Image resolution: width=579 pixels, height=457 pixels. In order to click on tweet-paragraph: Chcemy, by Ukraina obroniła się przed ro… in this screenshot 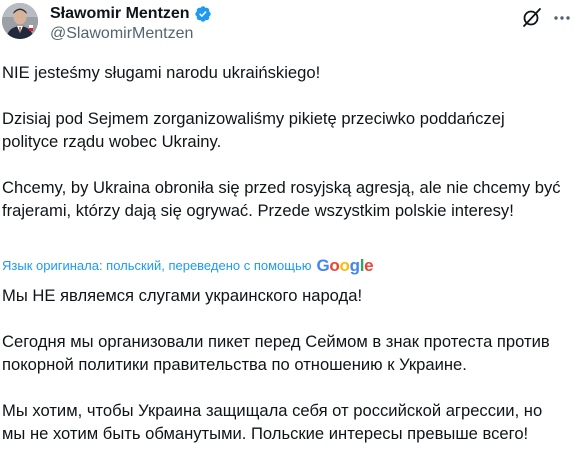, I will do `click(281, 199)`.